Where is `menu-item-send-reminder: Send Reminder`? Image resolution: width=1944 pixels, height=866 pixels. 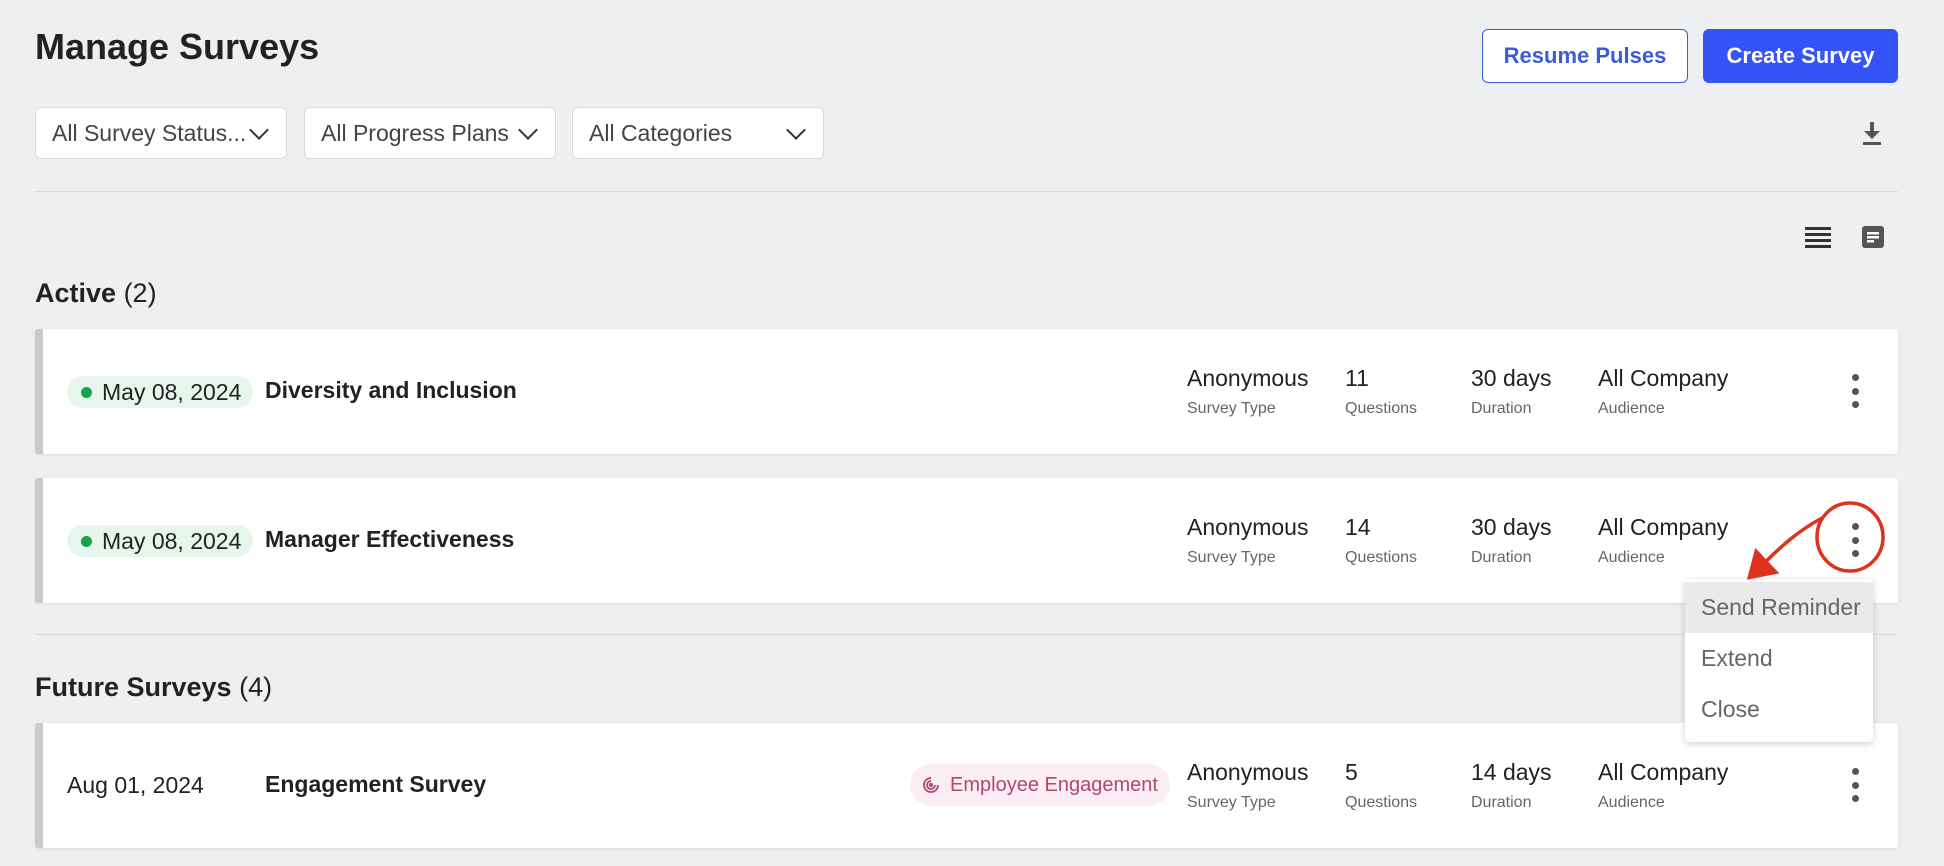
menu-item-send-reminder: Send Reminder is located at coordinates (1779, 607).